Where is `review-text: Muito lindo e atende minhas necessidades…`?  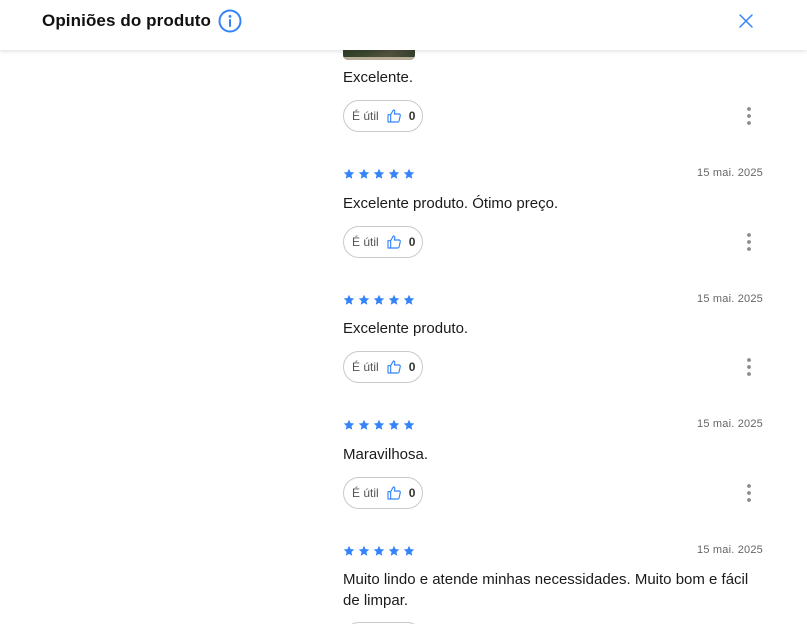 review-text: Muito lindo e atende minhas necessidades… is located at coordinates (546, 590).